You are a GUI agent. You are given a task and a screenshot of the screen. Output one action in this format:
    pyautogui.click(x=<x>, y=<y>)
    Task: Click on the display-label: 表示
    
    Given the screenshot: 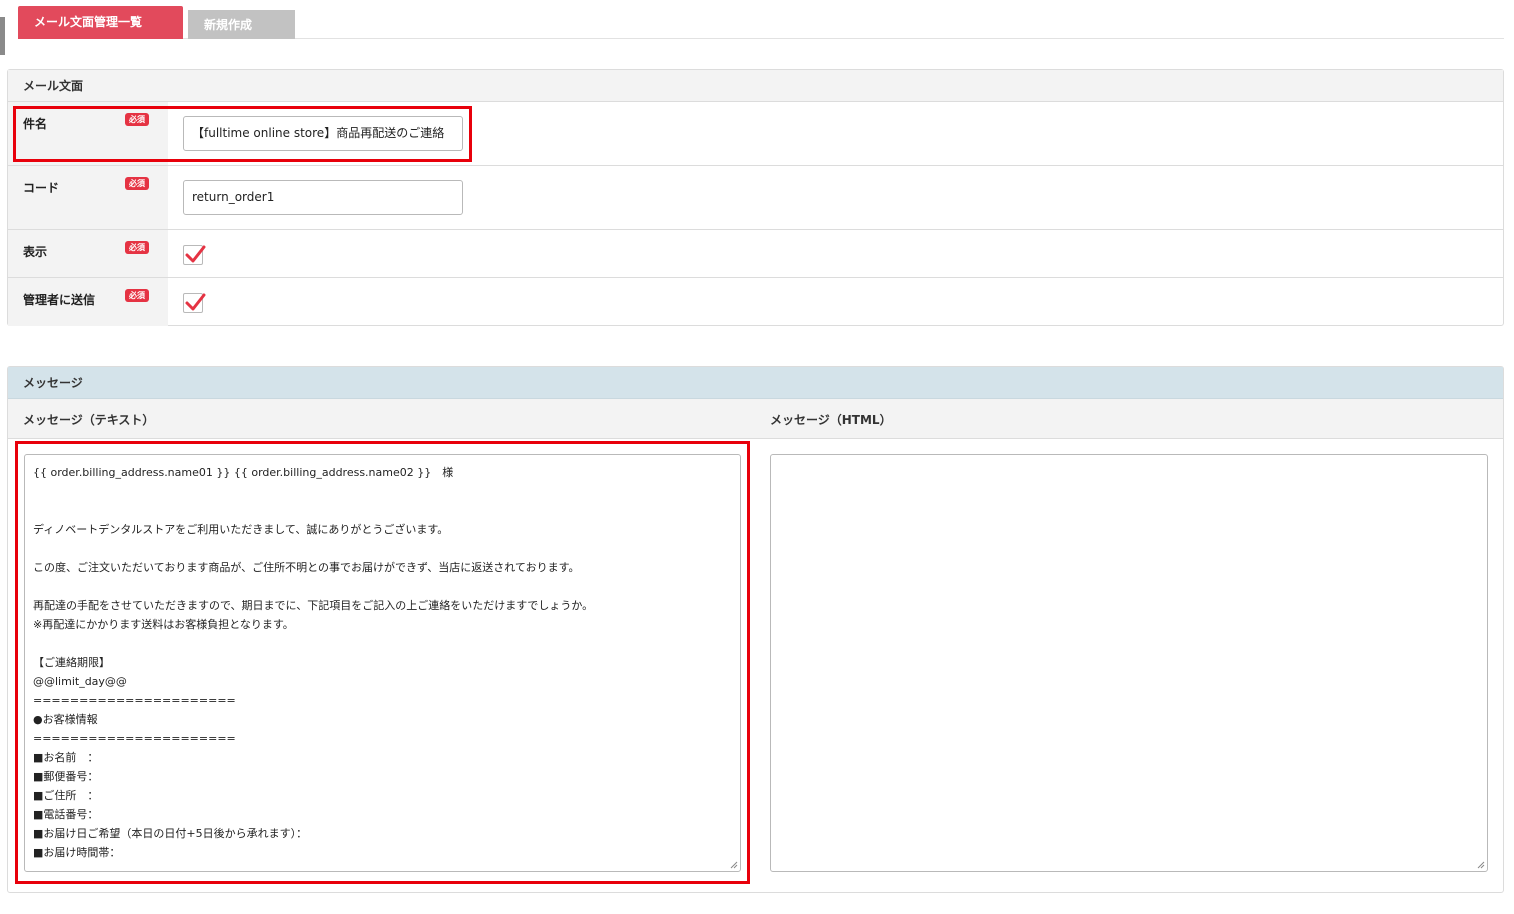 What is the action you would take?
    pyautogui.click(x=35, y=252)
    